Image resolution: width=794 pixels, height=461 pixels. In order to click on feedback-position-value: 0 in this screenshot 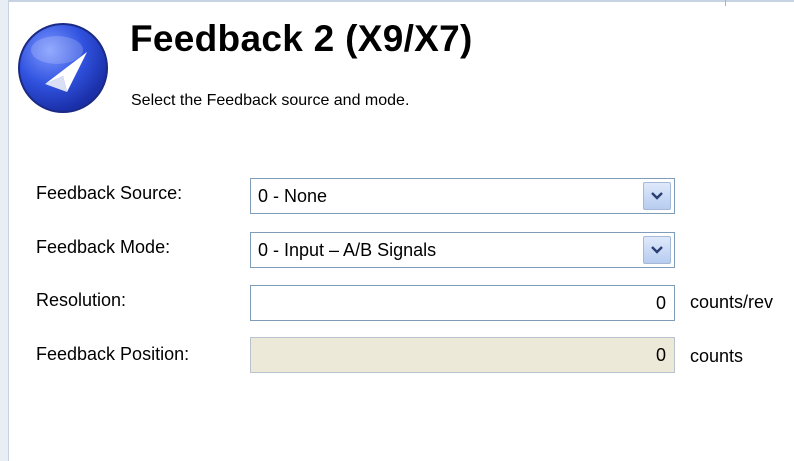, I will do `click(660, 355)`.